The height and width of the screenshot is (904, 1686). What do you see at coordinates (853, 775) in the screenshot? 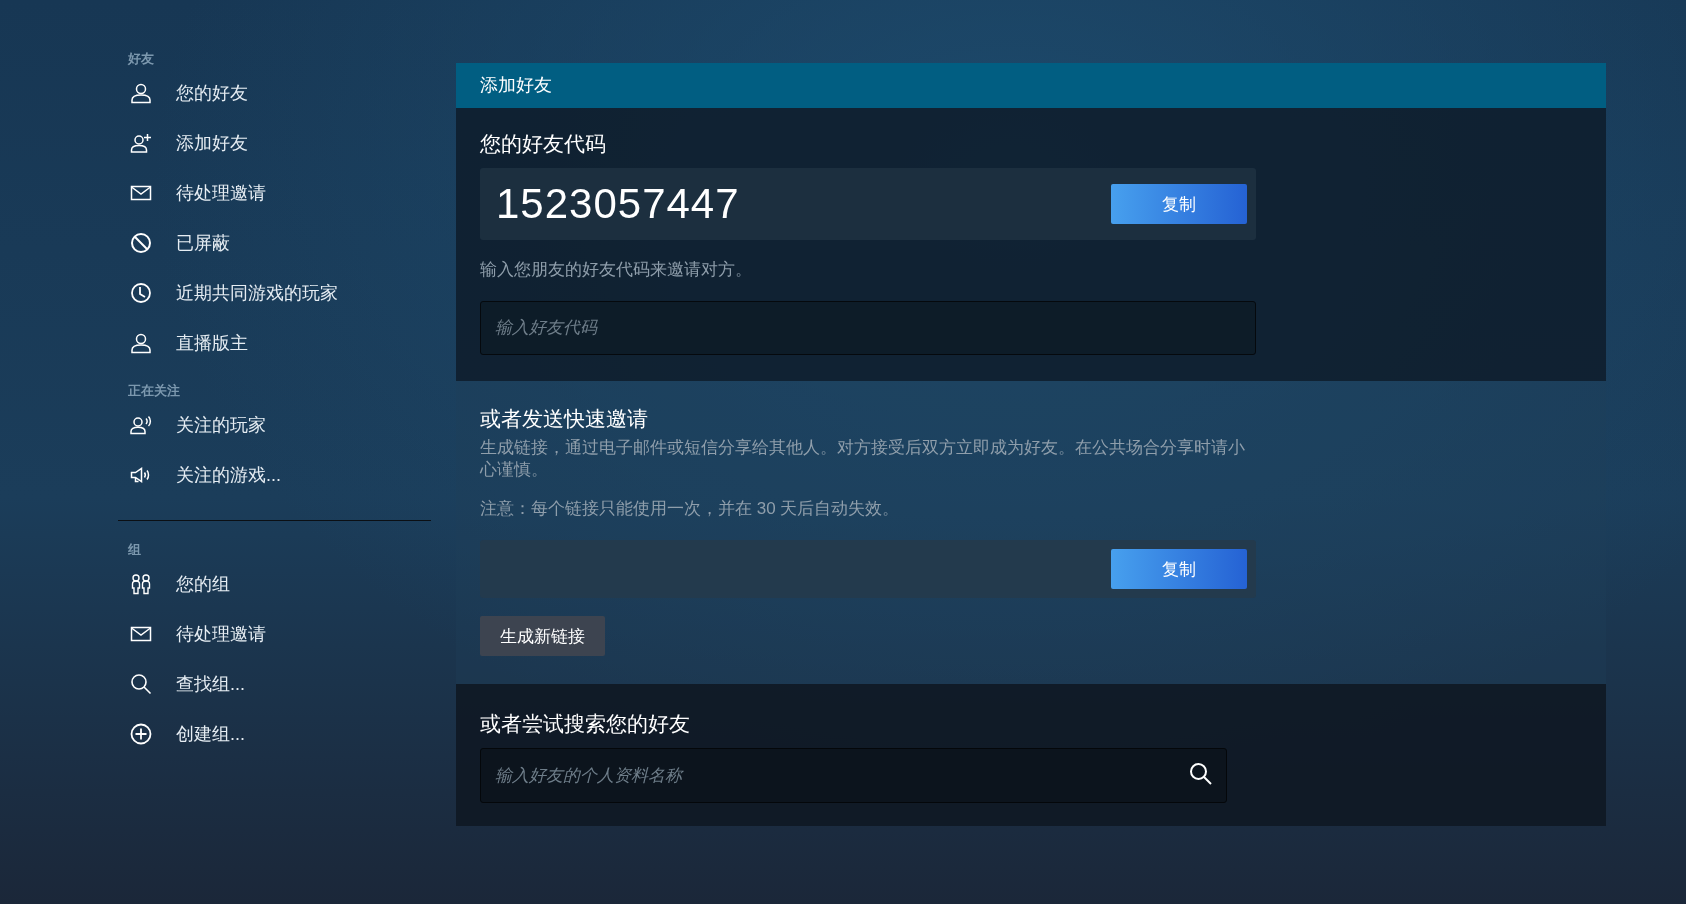
I see `search-field: 输入好友的个人资料名称` at bounding box center [853, 775].